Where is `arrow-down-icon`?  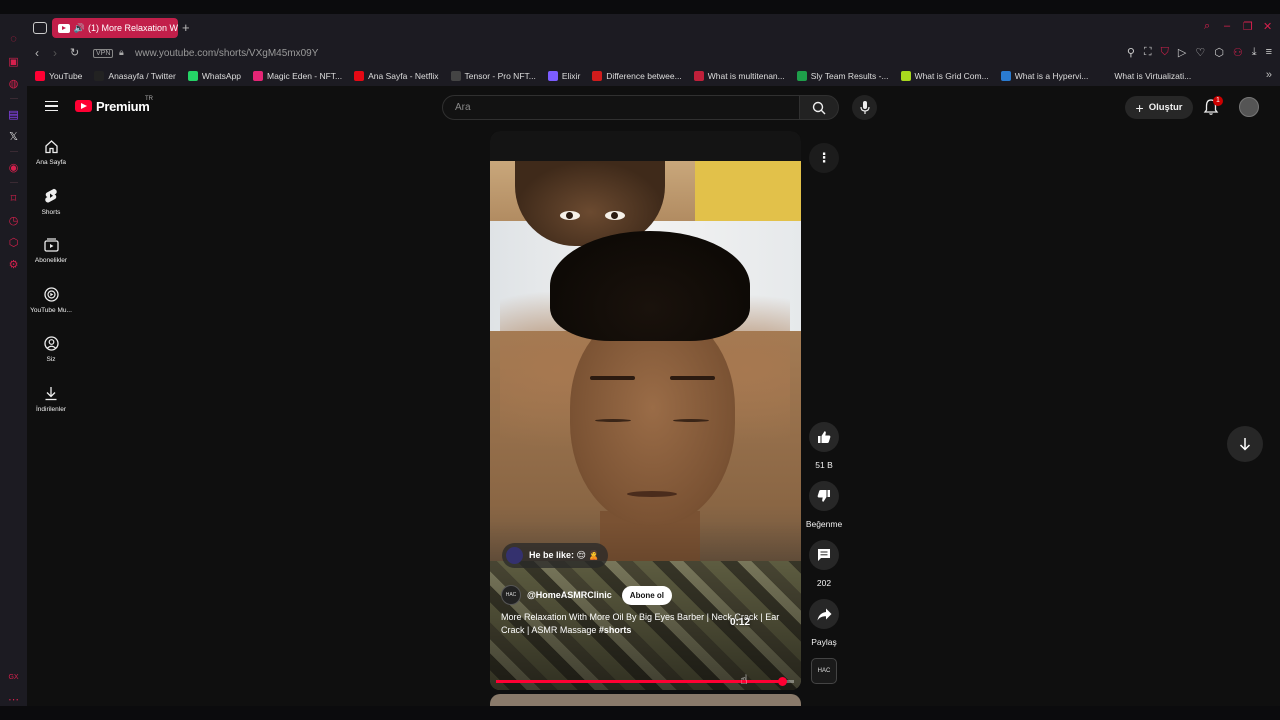 arrow-down-icon is located at coordinates (1245, 444).